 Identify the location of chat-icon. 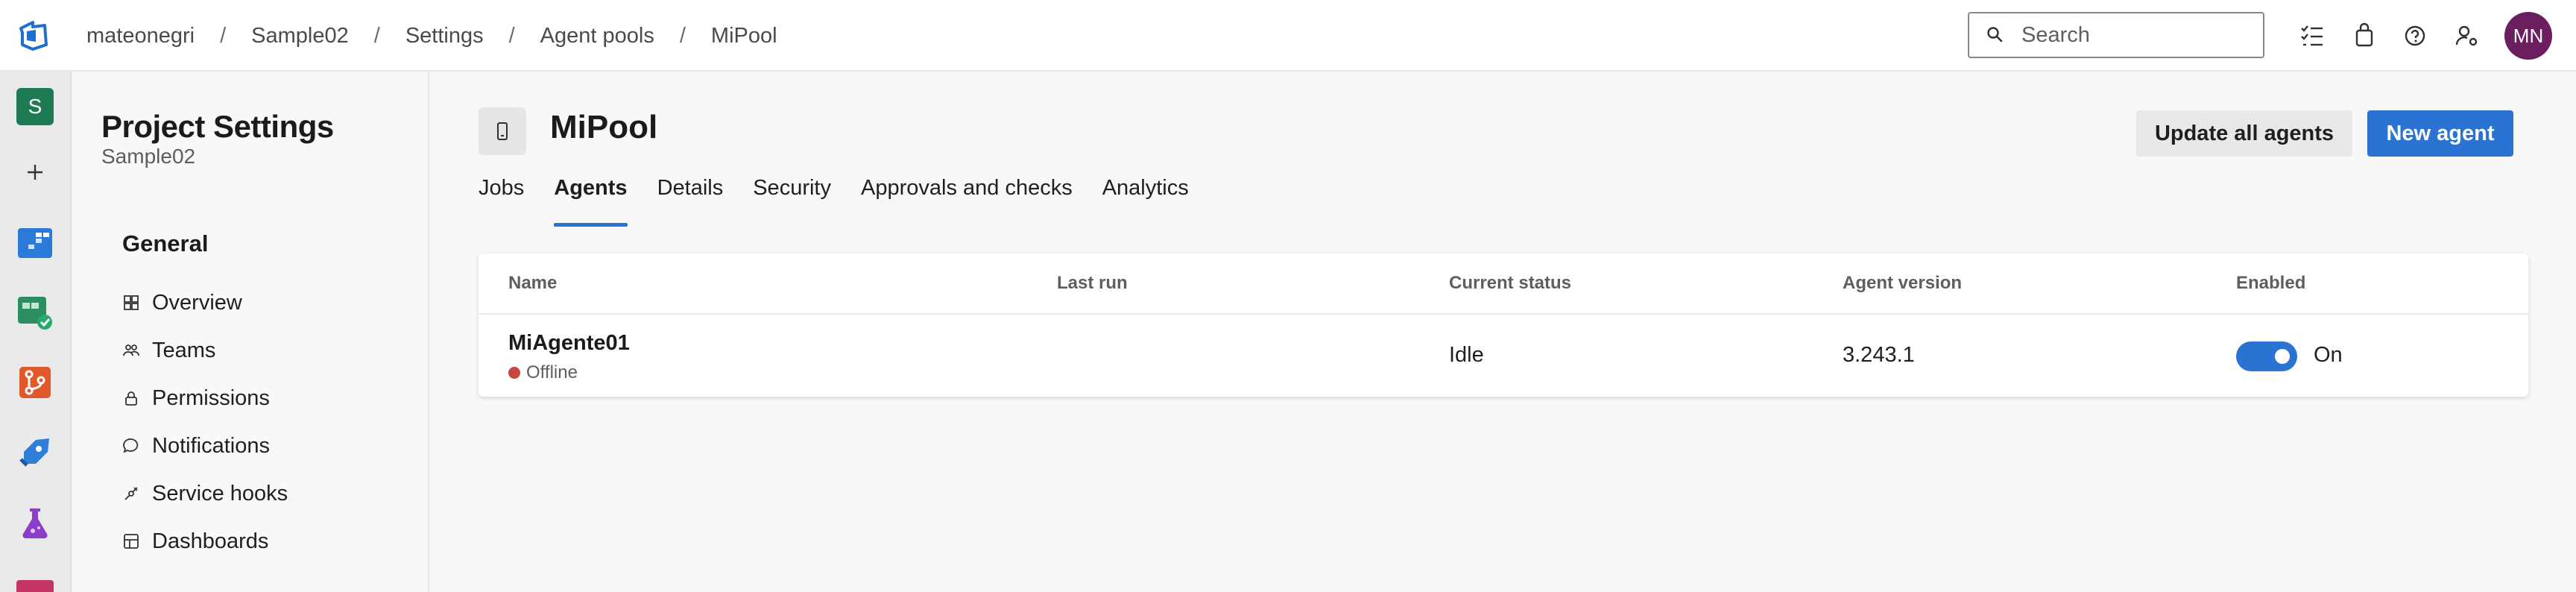
(131, 446).